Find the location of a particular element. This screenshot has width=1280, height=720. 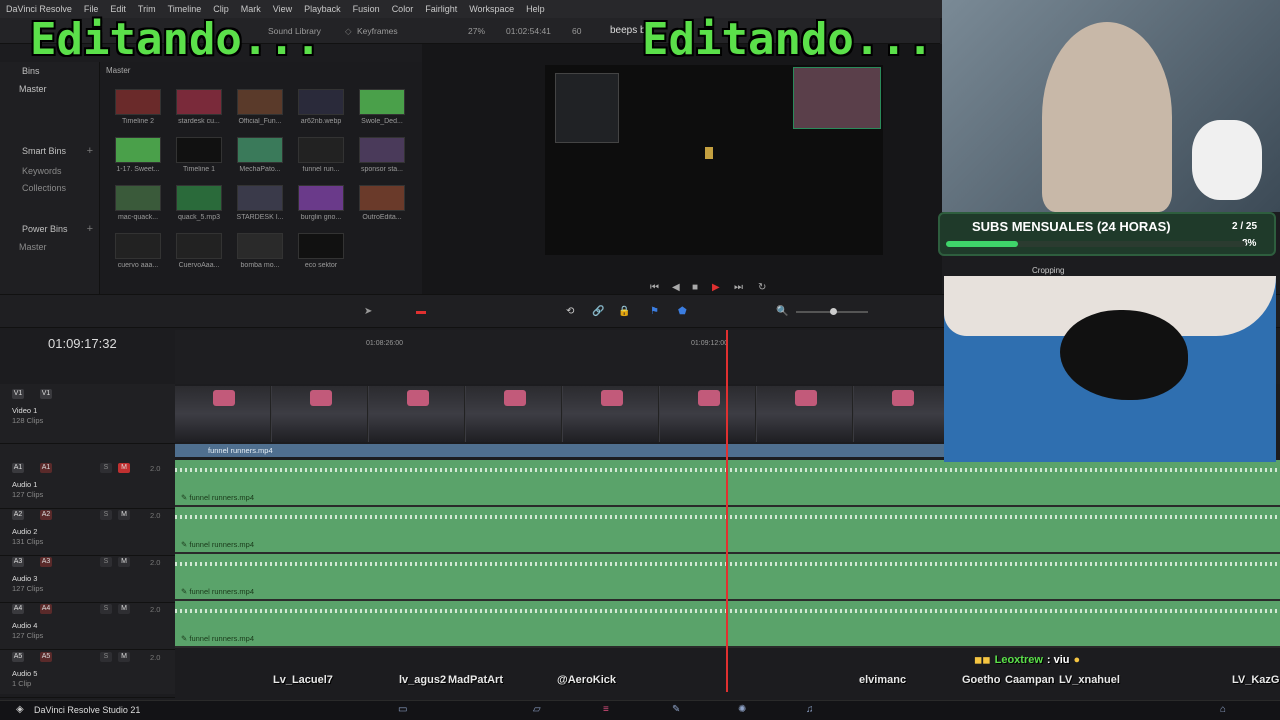

track-id: A4 is located at coordinates (18, 609).